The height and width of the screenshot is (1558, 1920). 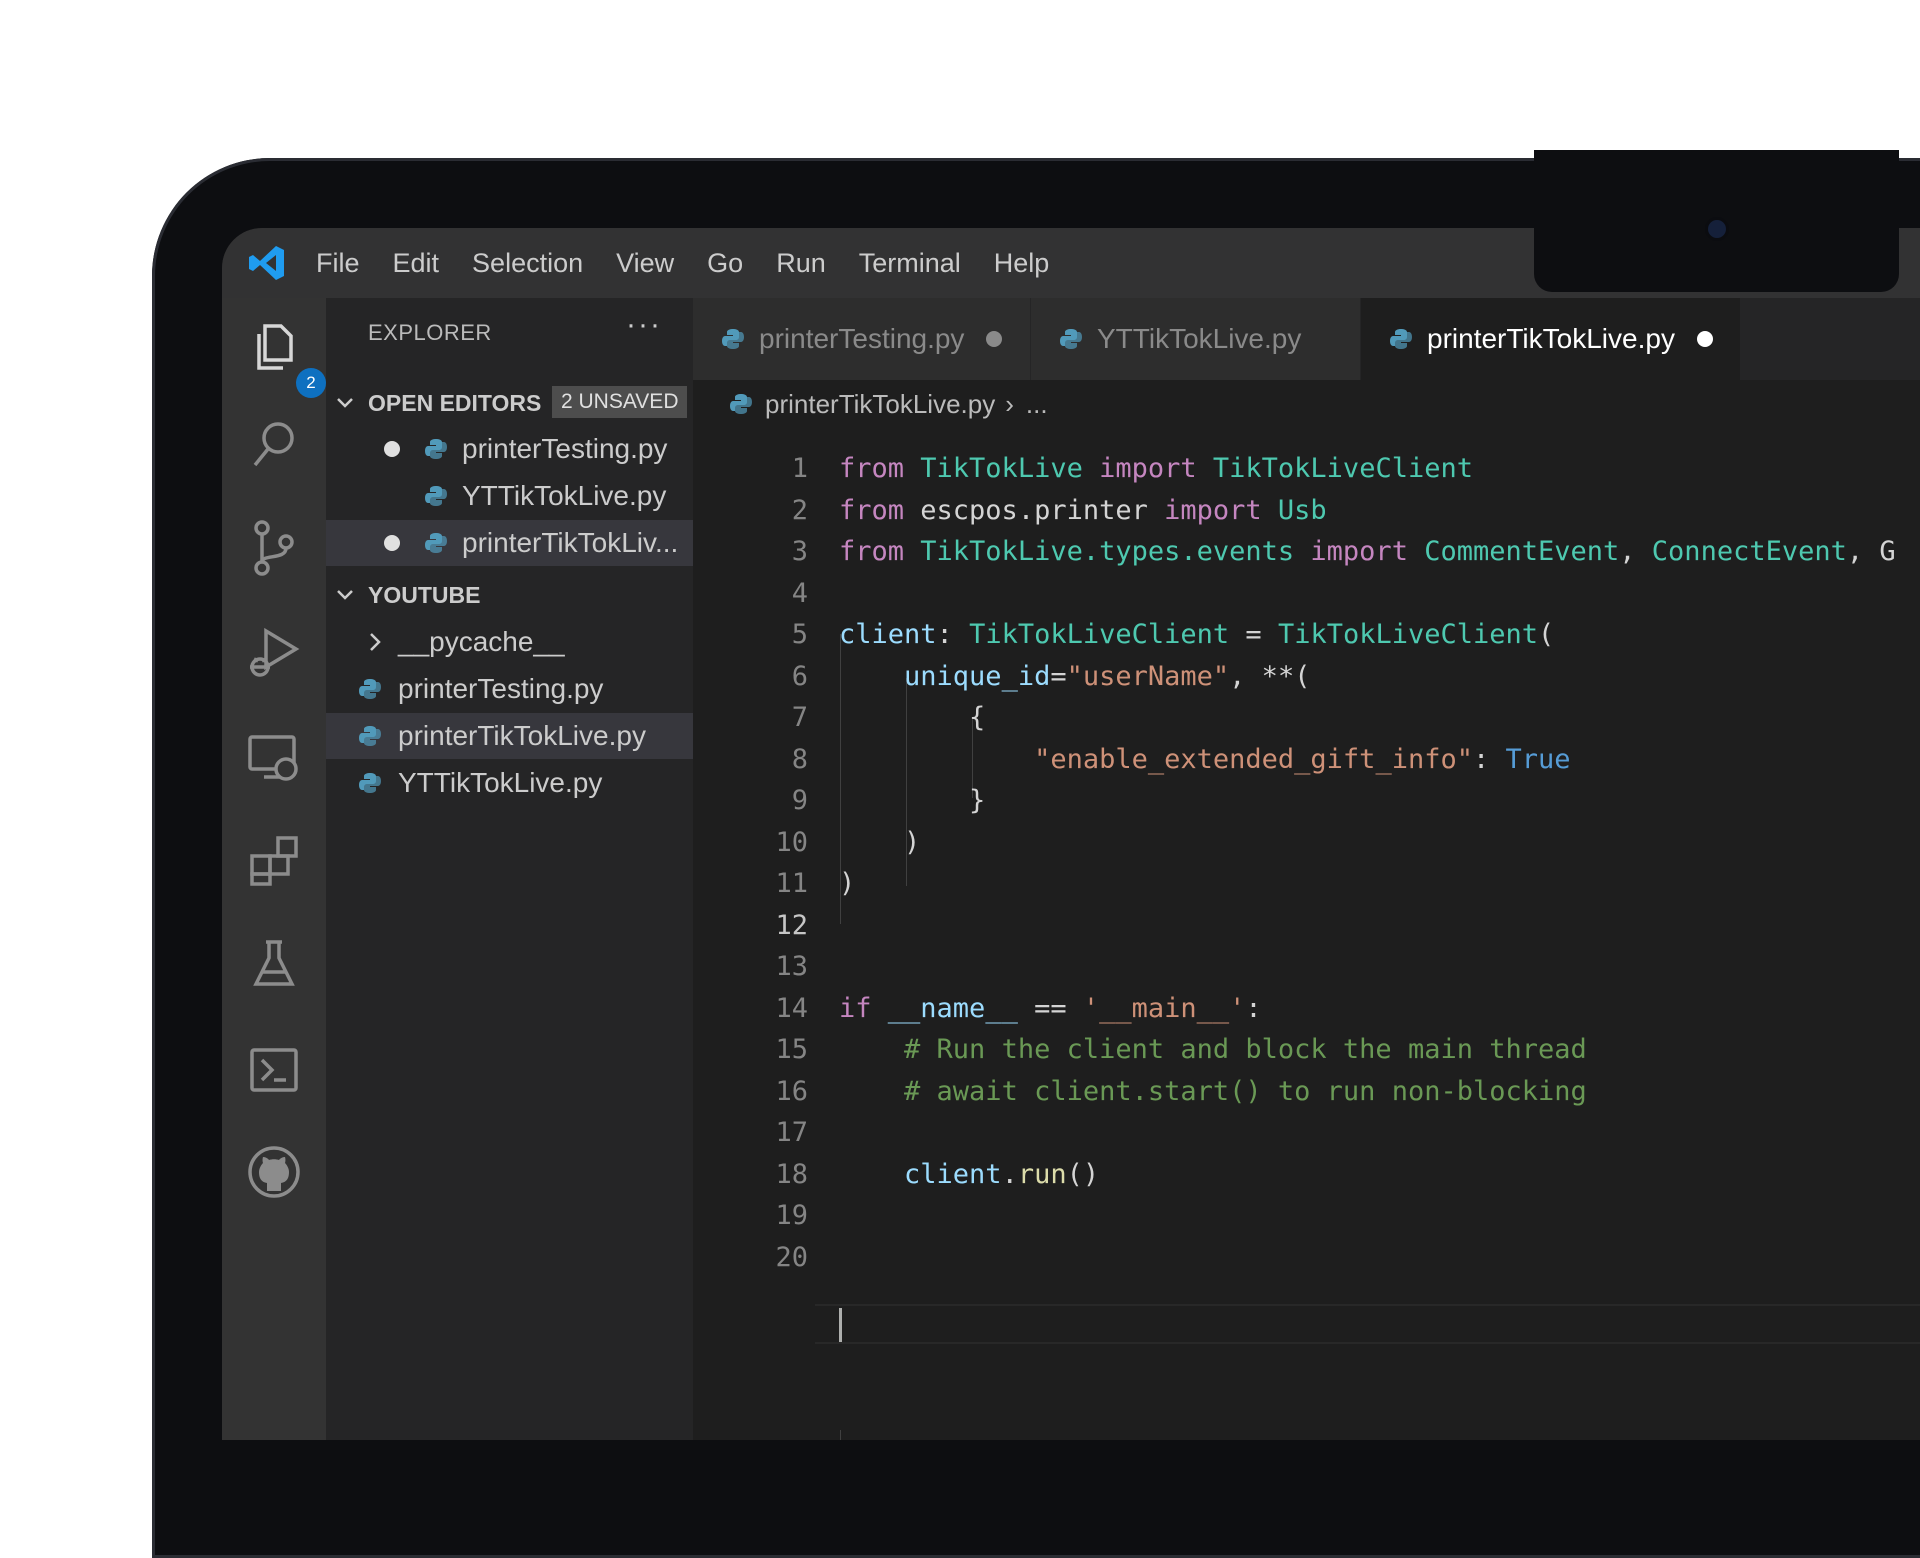 I want to click on open-editor-item: YTTikTokLive.py, so click(x=509, y=496).